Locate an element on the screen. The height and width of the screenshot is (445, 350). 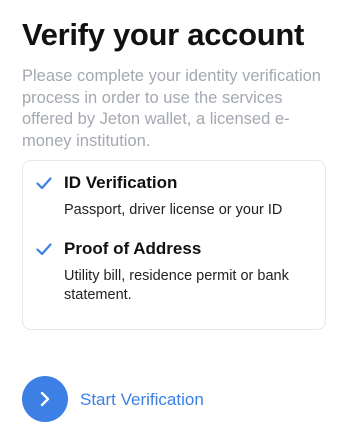
start-verification-circle is located at coordinates (45, 399).